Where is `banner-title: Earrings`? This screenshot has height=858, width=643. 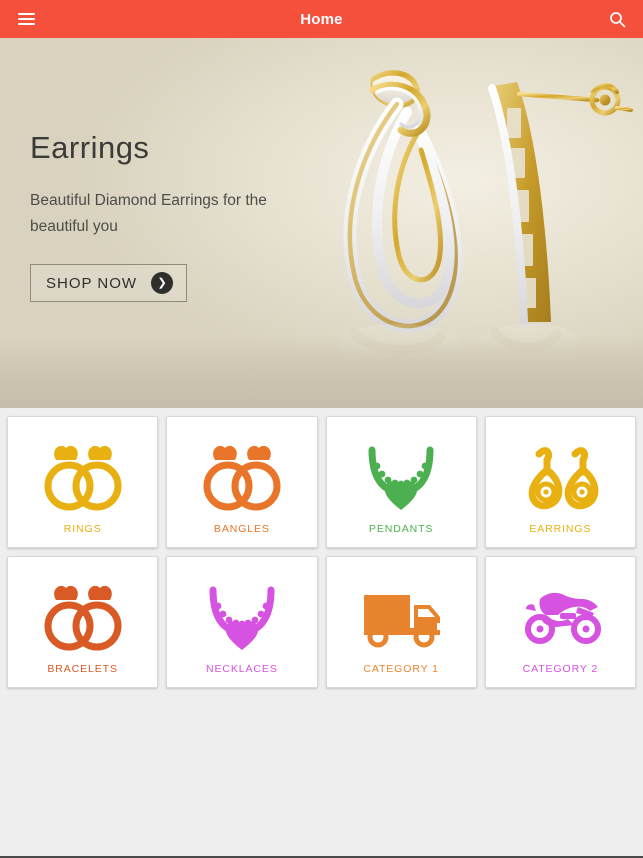
banner-title: Earrings is located at coordinates (90, 147).